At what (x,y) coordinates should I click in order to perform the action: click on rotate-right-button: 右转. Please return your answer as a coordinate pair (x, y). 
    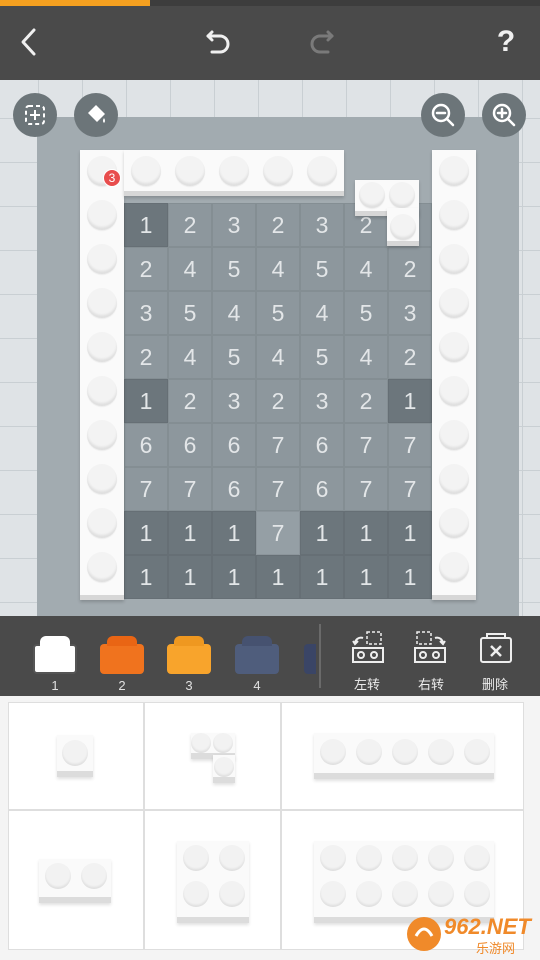
    Looking at the image, I should click on (431, 660).